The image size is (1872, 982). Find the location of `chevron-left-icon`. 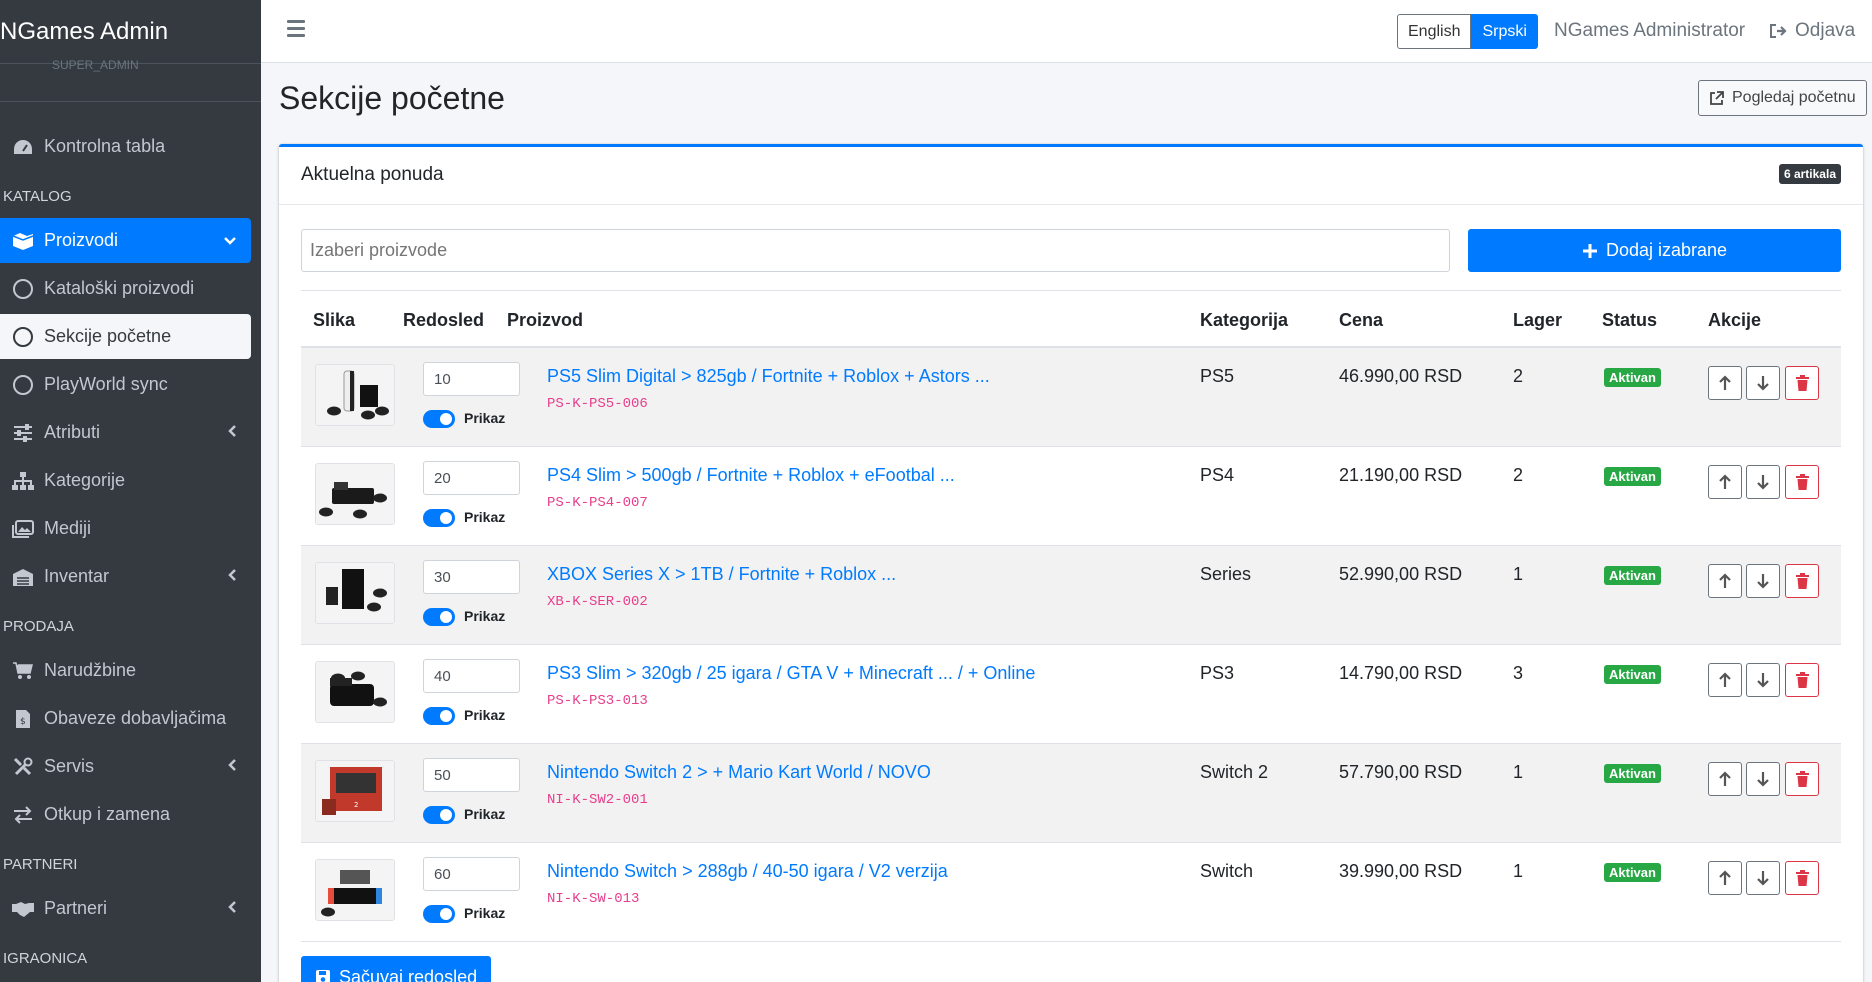

chevron-left-icon is located at coordinates (232, 766).